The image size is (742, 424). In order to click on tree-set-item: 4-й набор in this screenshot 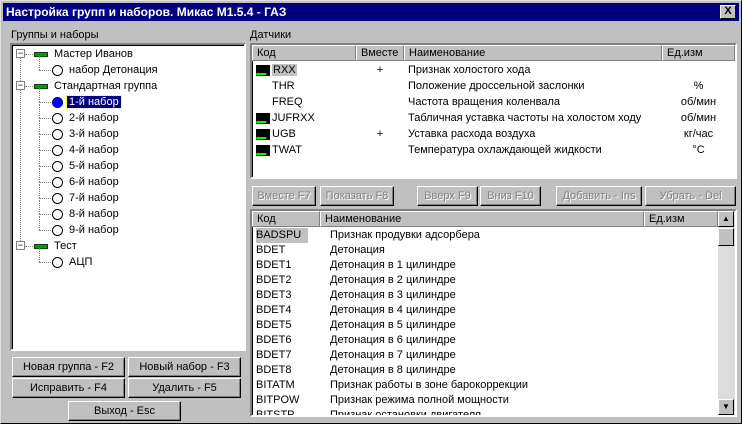, I will do `click(86, 150)`.